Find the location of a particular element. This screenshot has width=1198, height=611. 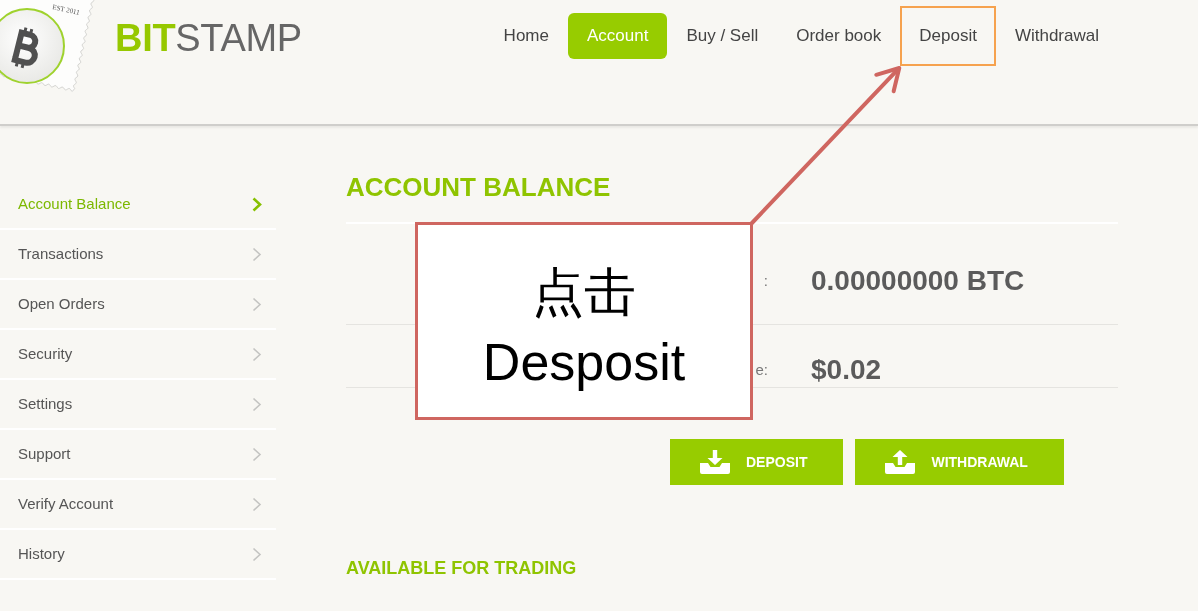

sidebar-item: Security is located at coordinates (138, 355).